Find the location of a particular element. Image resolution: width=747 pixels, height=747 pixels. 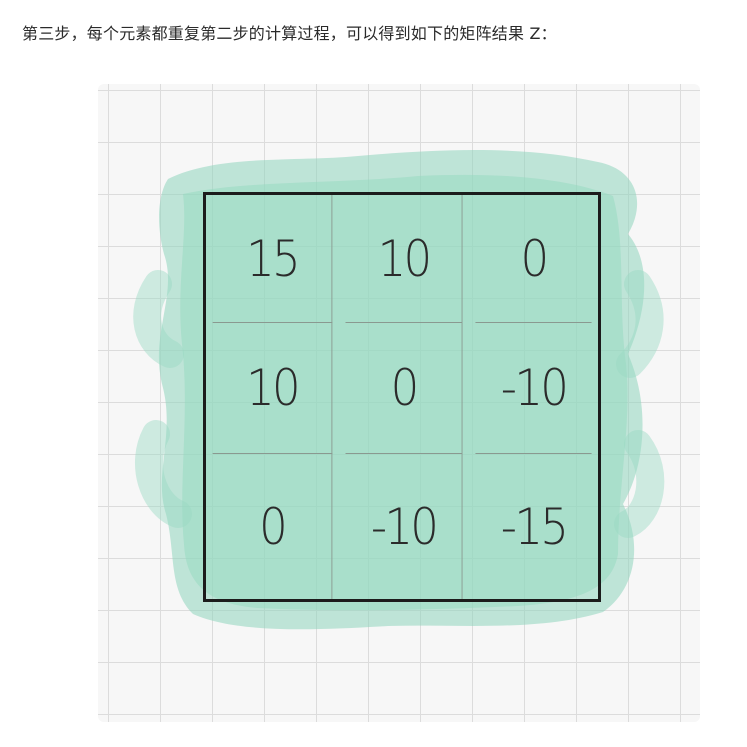

matrix-cell: 15 is located at coordinates (272, 259).